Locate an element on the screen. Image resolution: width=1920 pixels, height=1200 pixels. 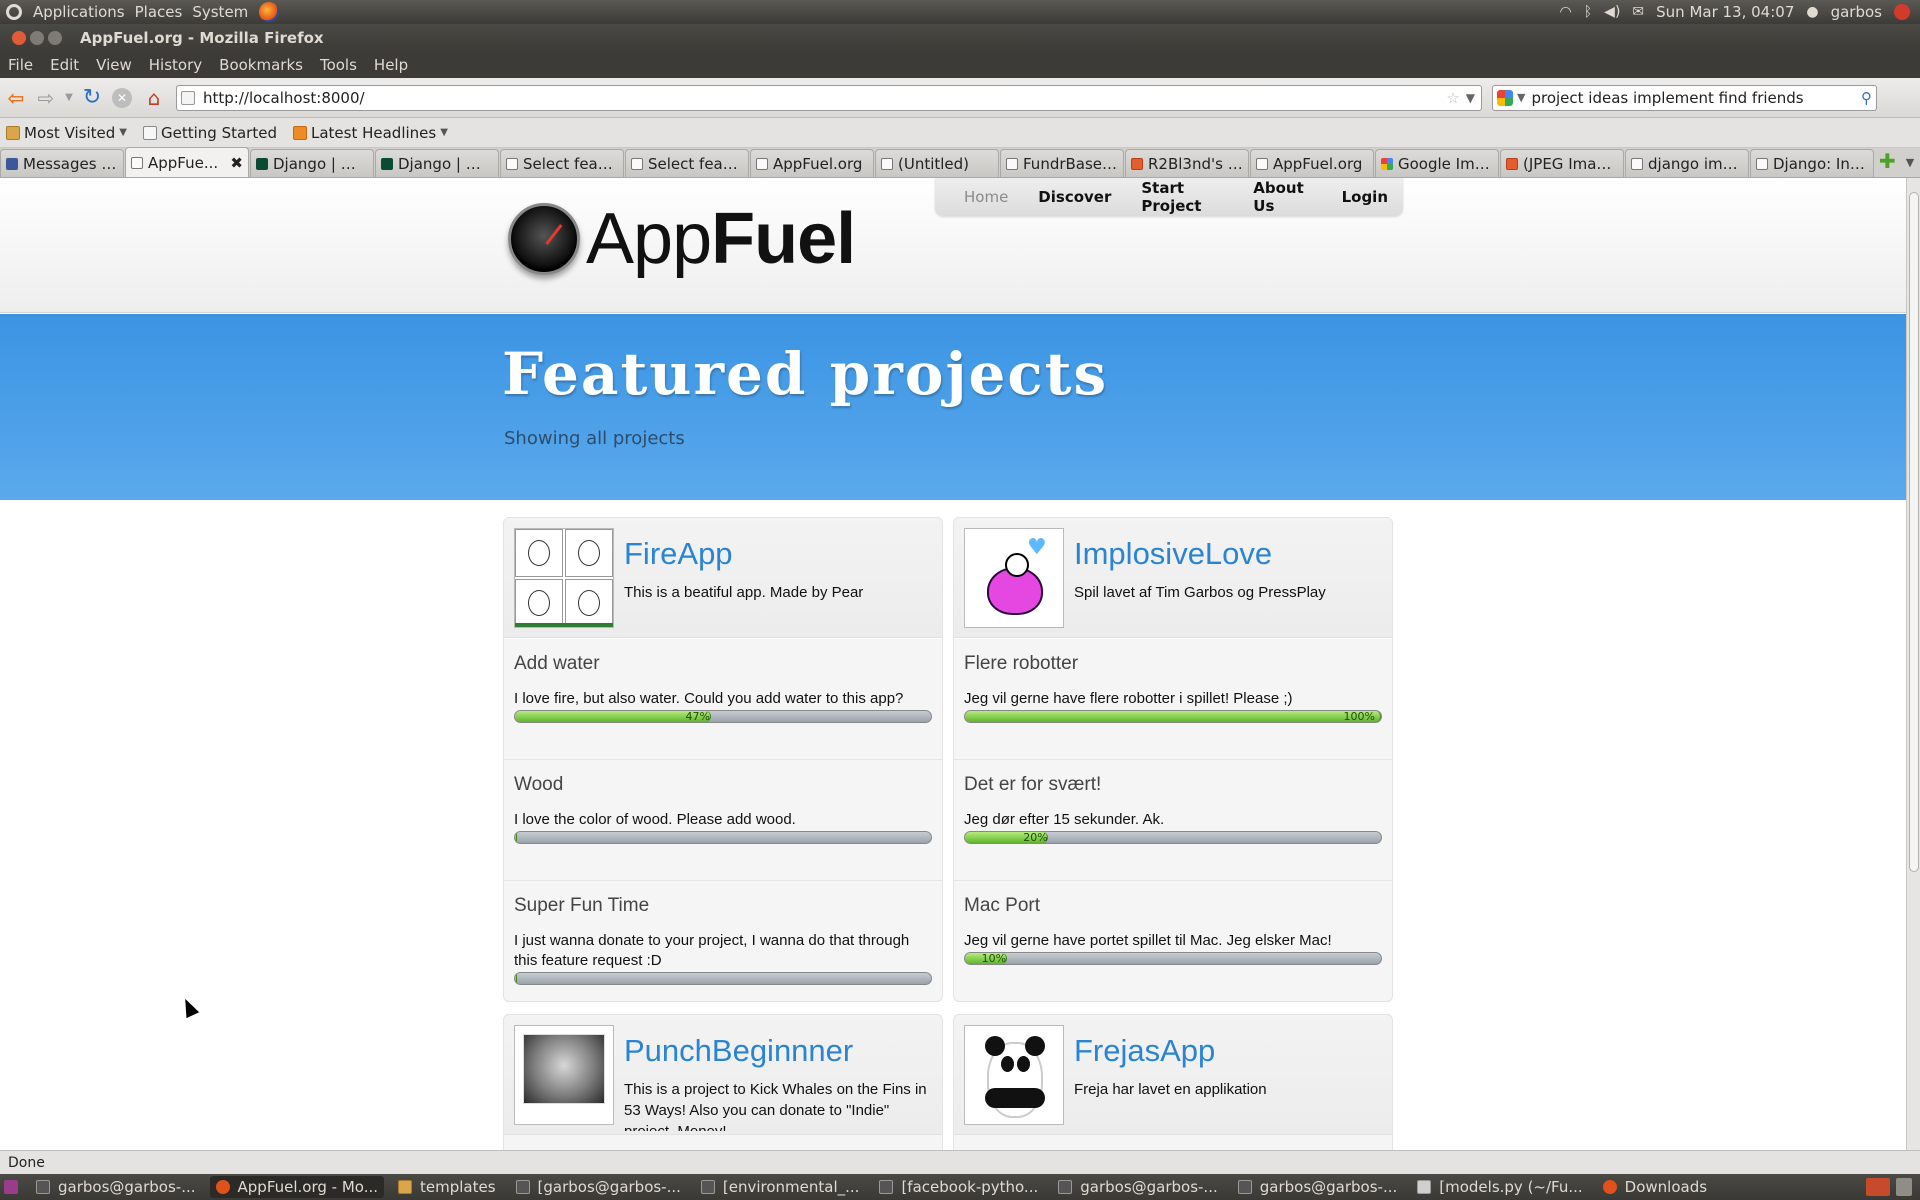
volume-icon: ◀) is located at coordinates (1612, 12).